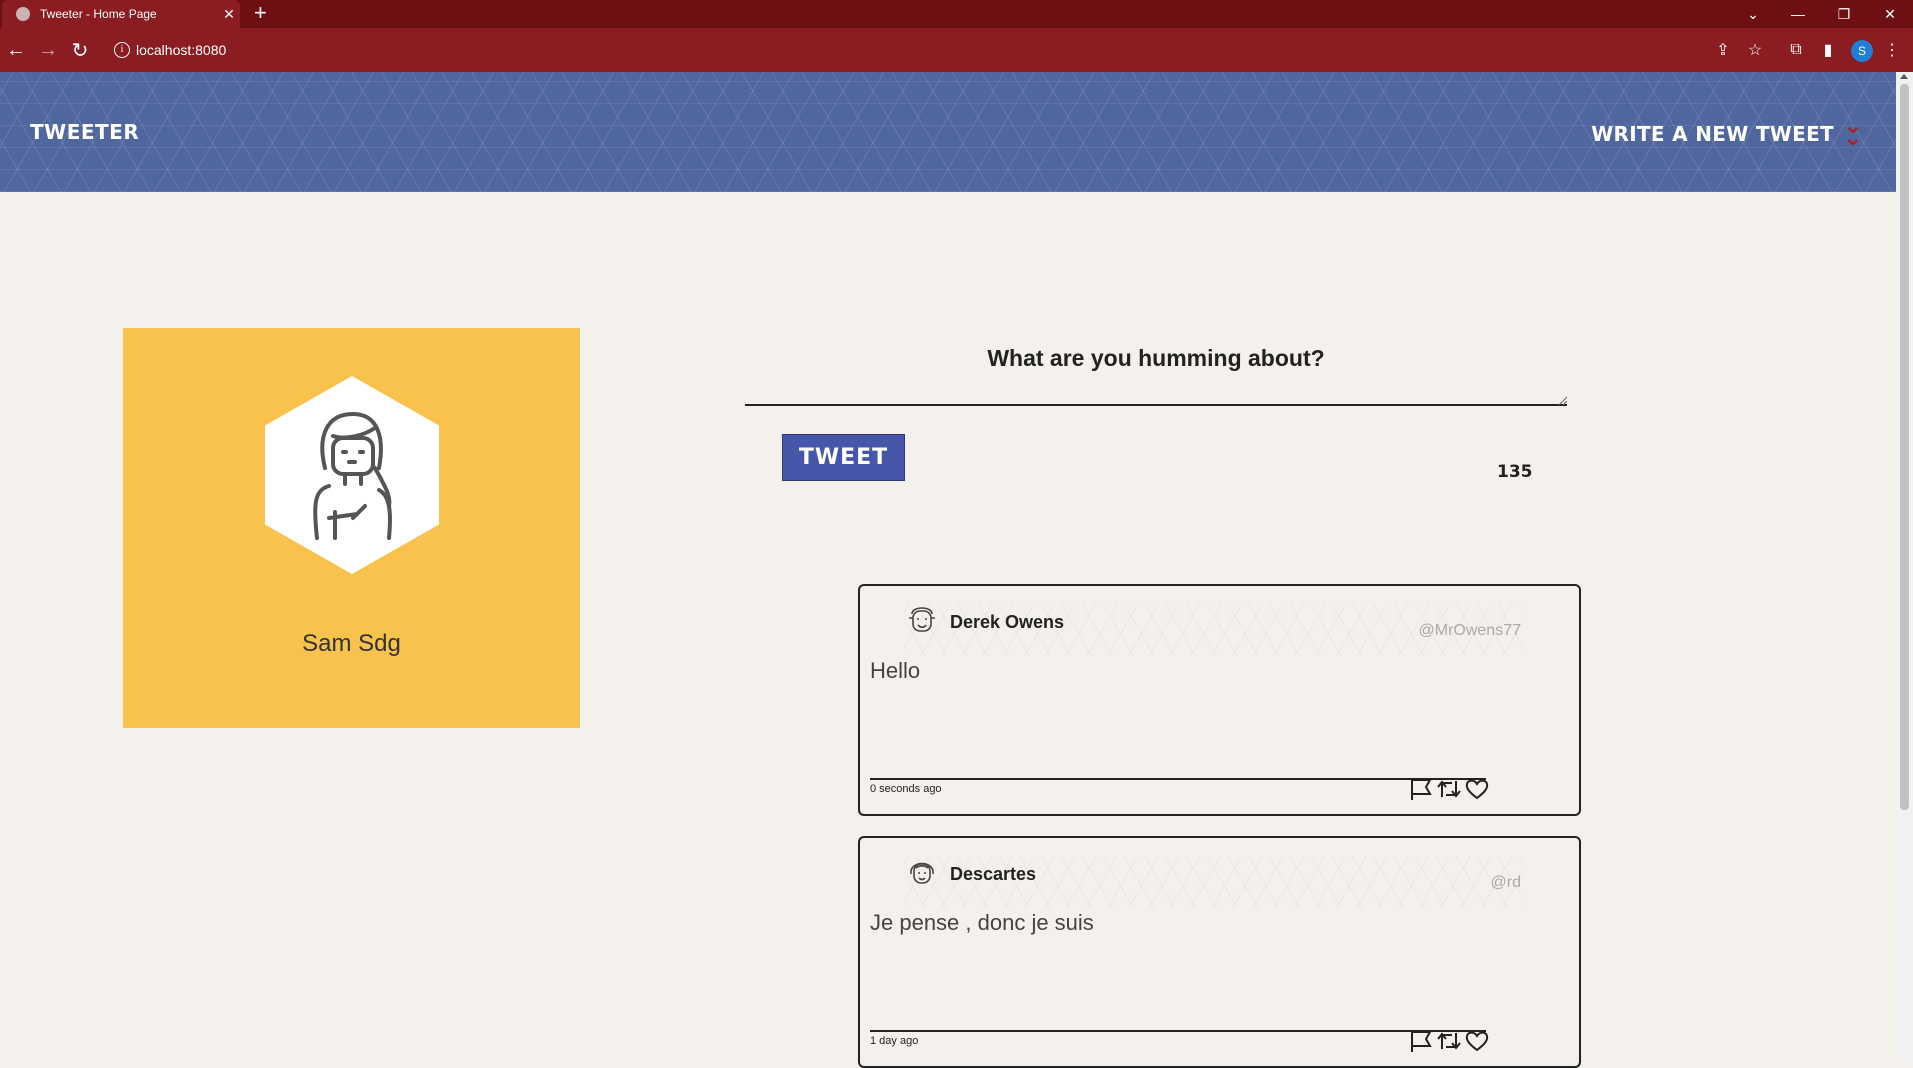  I want to click on share-icon: ⇪, so click(1723, 50).